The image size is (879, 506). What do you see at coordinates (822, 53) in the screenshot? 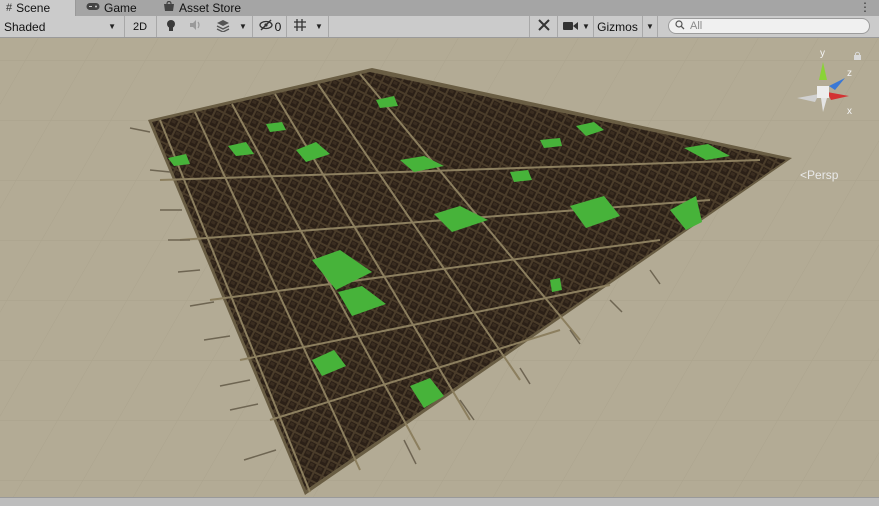
I see `gizmo-axis-y-label: y` at bounding box center [822, 53].